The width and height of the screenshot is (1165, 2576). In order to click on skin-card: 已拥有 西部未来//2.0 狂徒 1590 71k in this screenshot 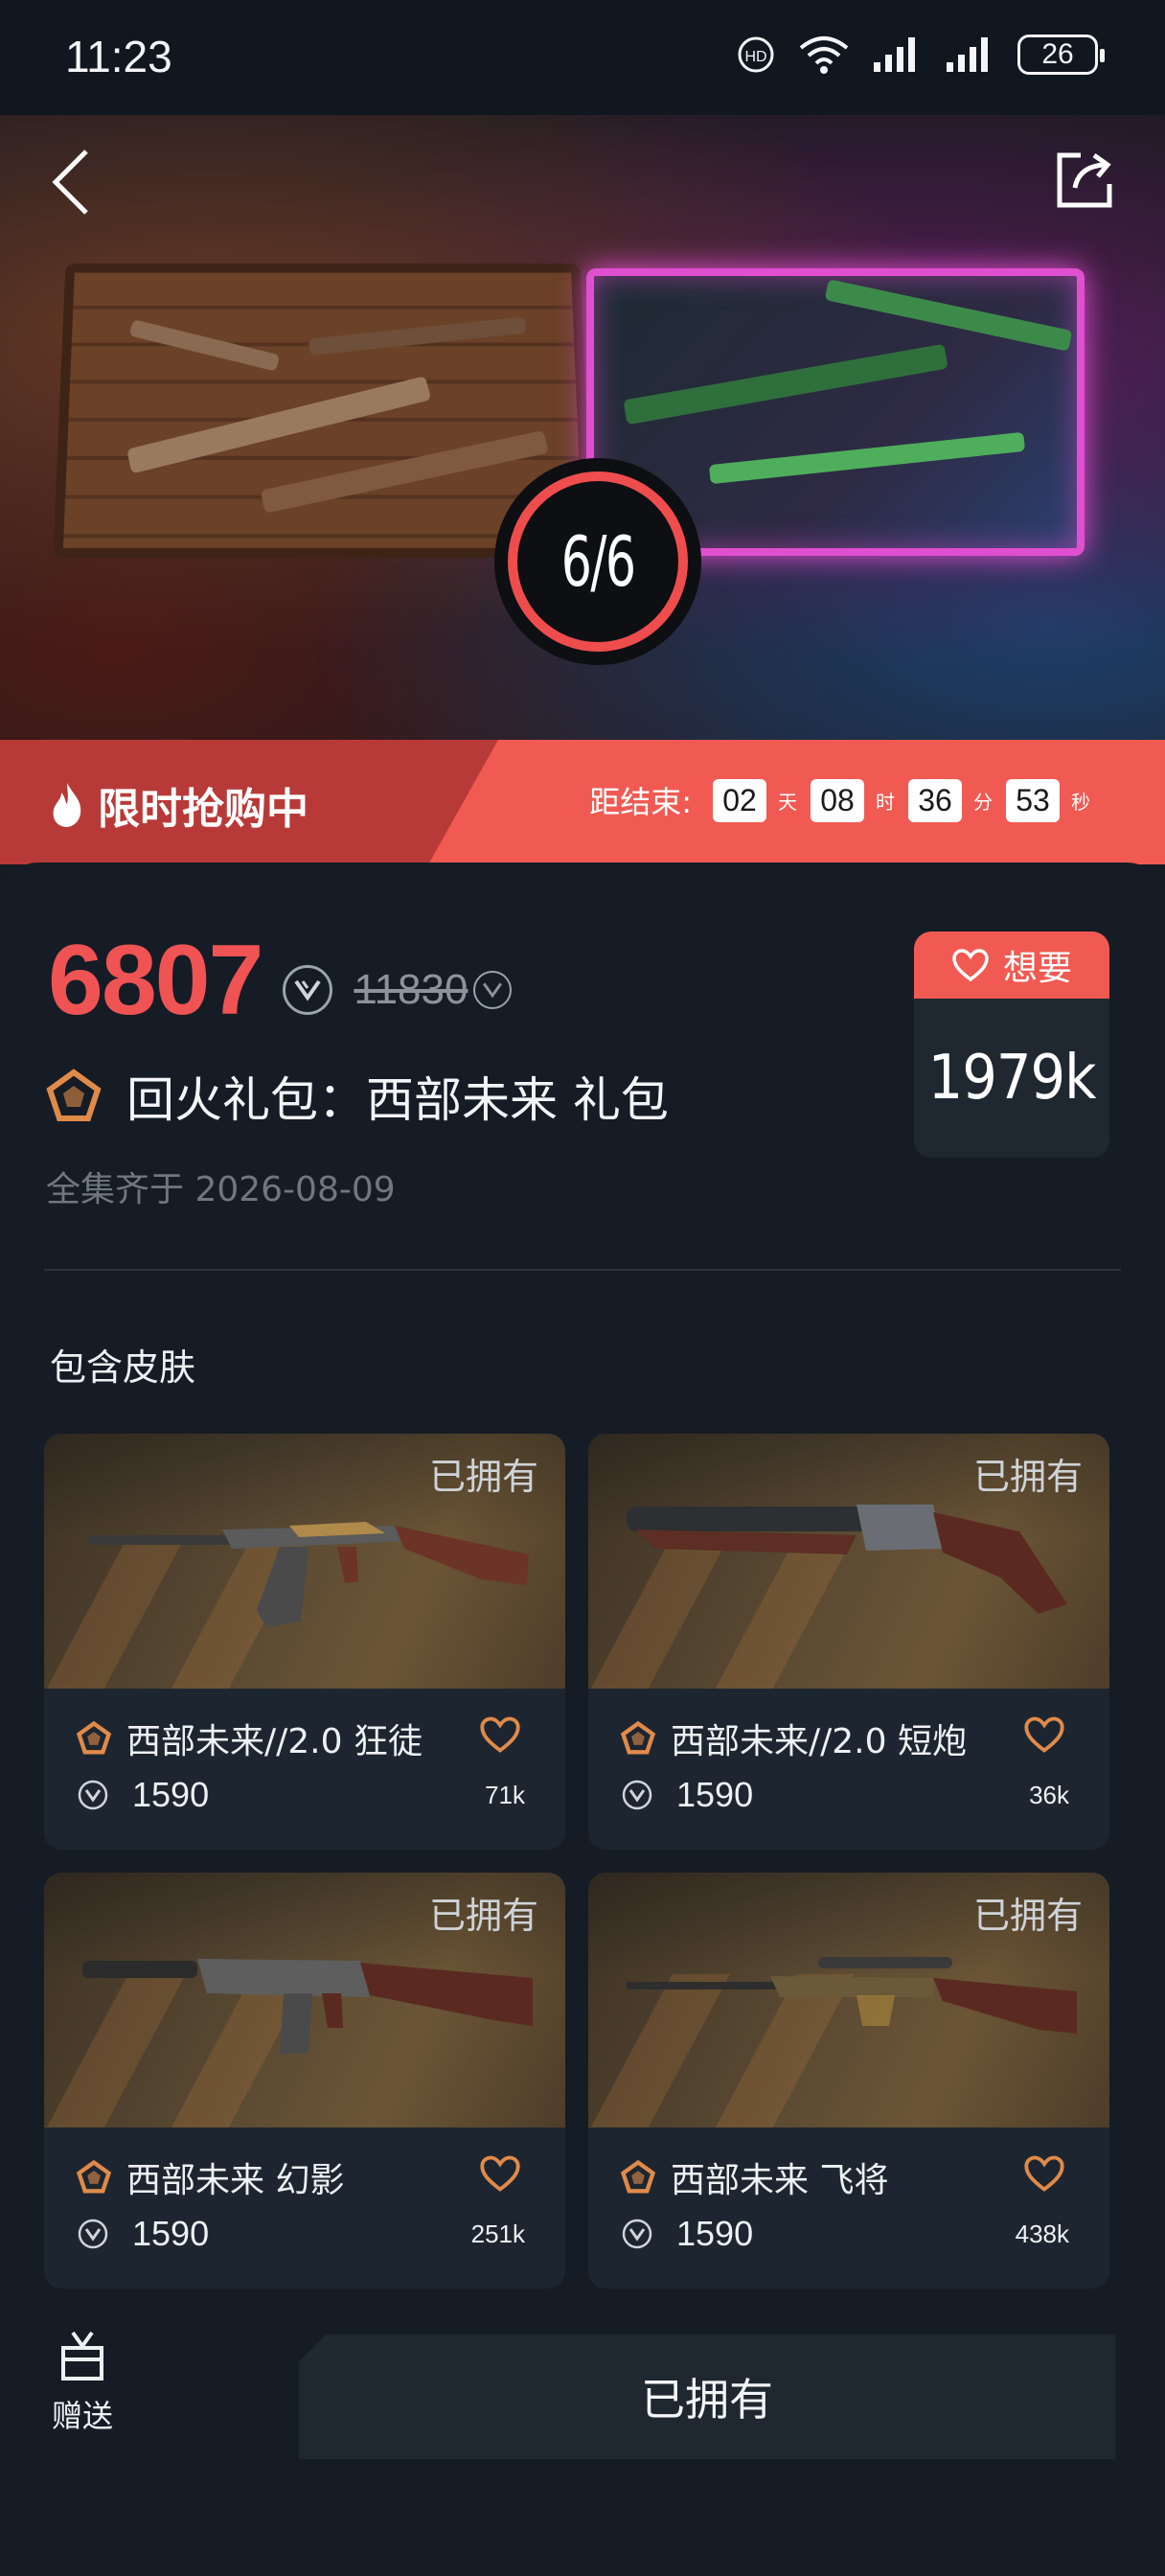, I will do `click(304, 1642)`.